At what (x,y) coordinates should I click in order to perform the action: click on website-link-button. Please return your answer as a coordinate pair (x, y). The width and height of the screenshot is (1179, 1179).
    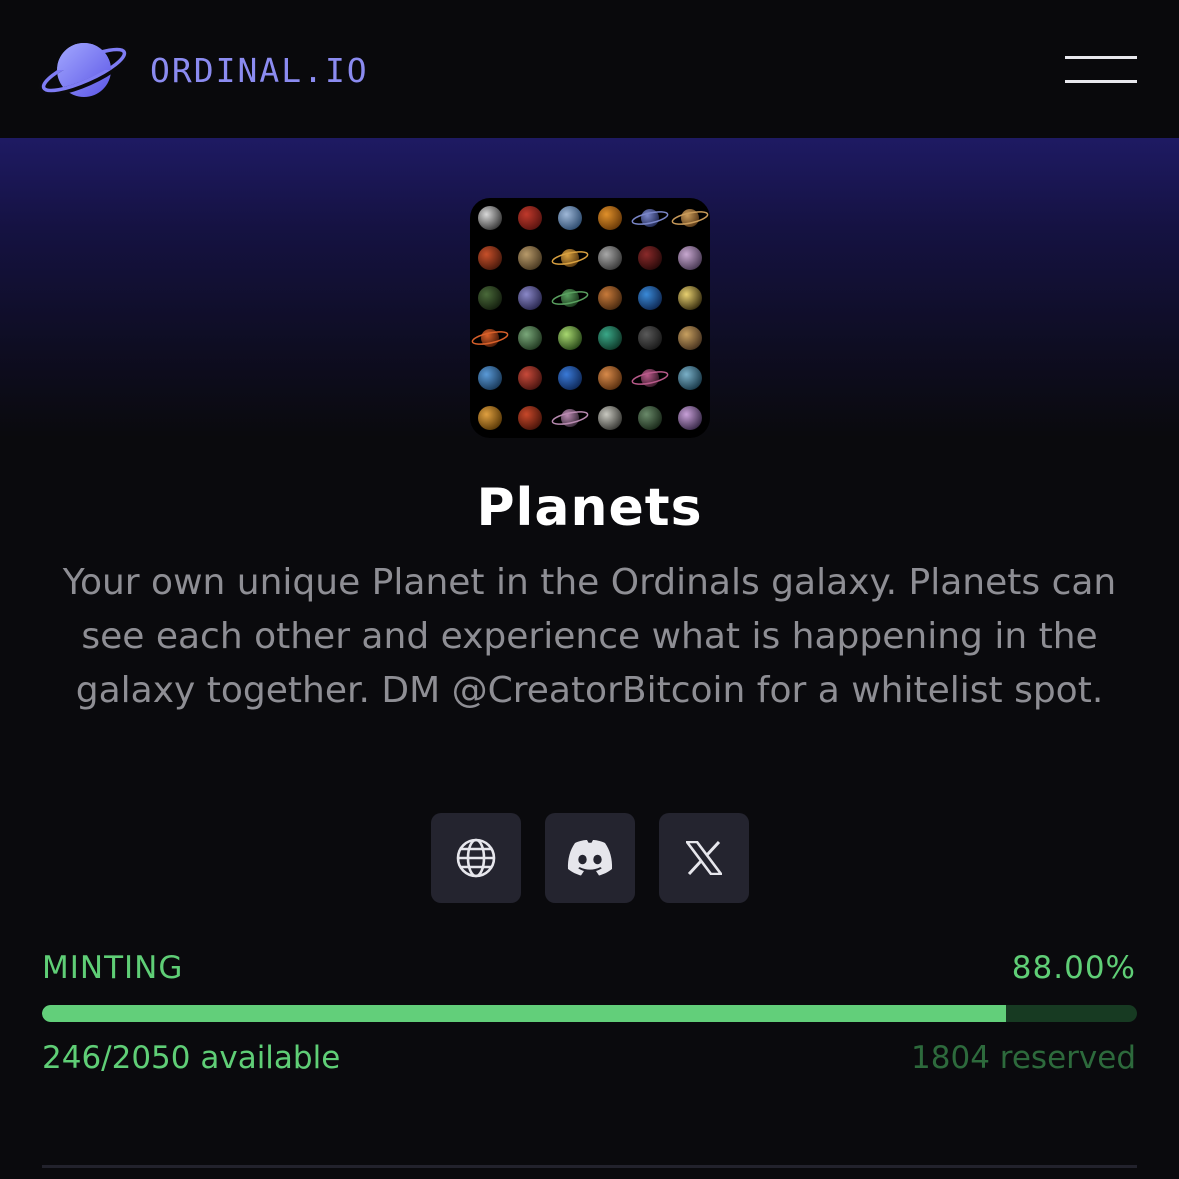
    Looking at the image, I should click on (476, 858).